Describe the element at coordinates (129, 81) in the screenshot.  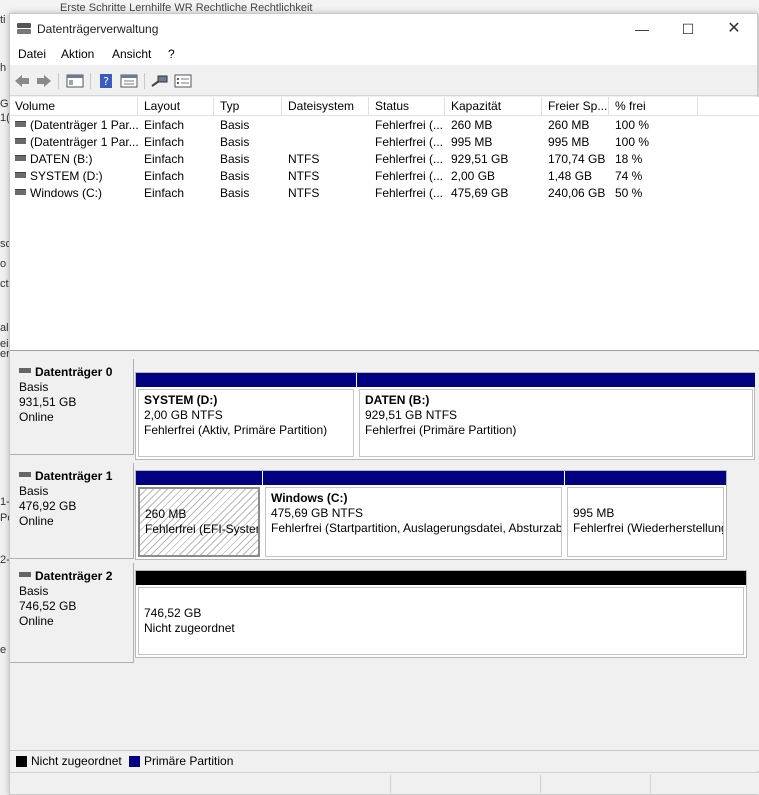
I see `properties-window-icon` at that location.